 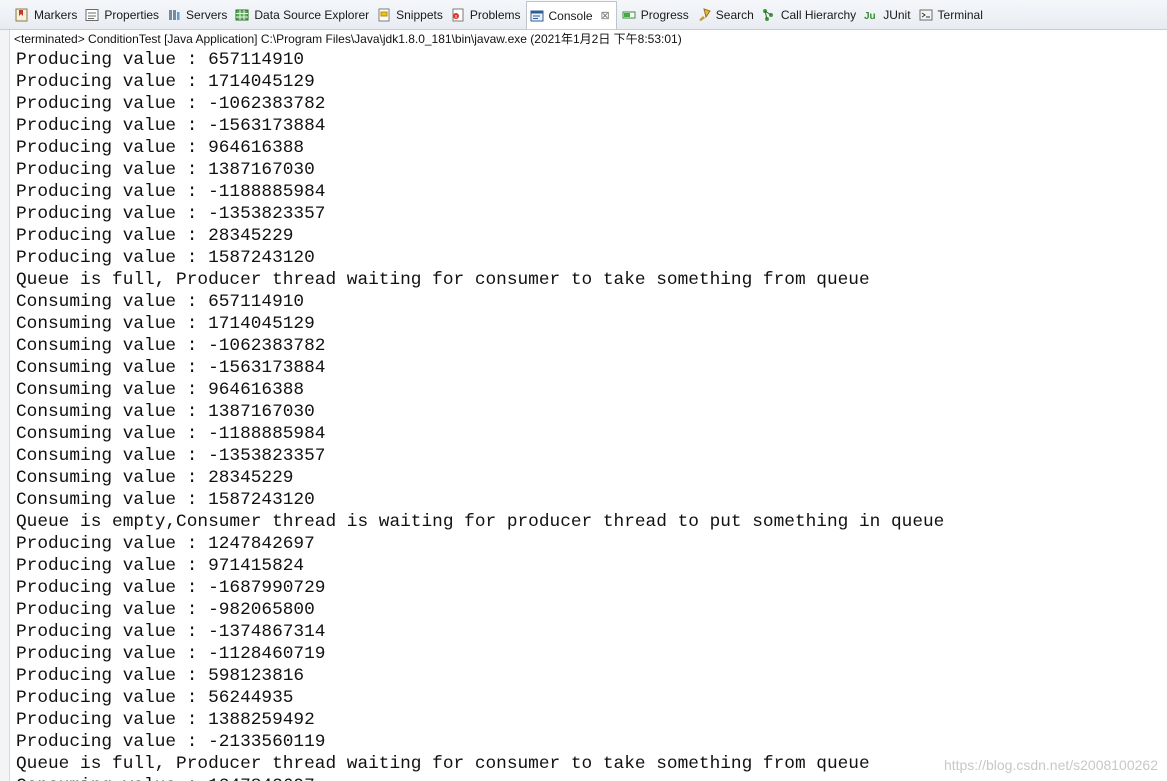 What do you see at coordinates (537, 16) in the screenshot?
I see `console-icon` at bounding box center [537, 16].